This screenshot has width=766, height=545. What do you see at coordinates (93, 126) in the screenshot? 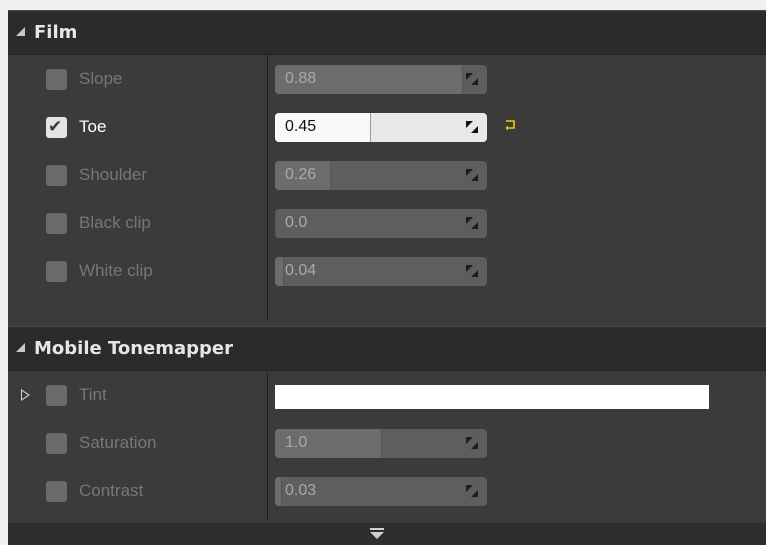
I see `property-label: Toe` at bounding box center [93, 126].